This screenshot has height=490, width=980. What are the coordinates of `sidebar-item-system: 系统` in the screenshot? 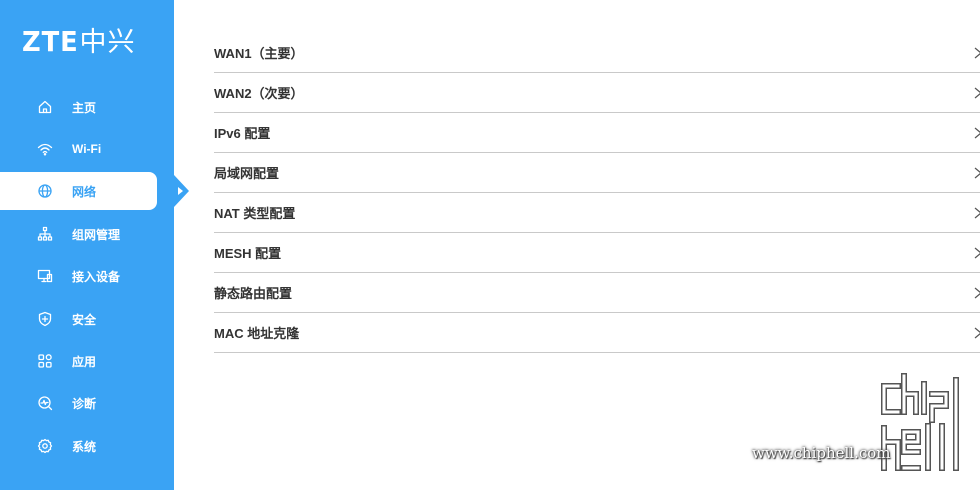 It's located at (78, 446).